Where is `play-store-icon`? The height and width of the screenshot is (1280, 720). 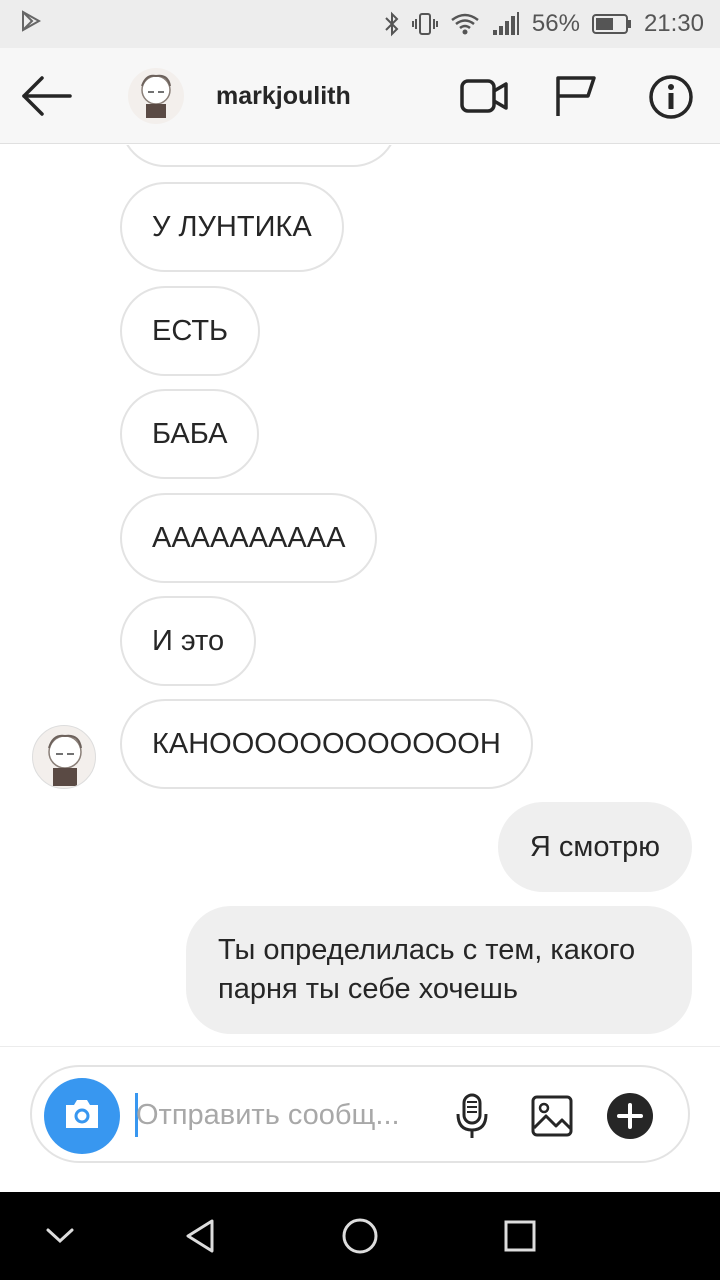 play-store-icon is located at coordinates (31, 24).